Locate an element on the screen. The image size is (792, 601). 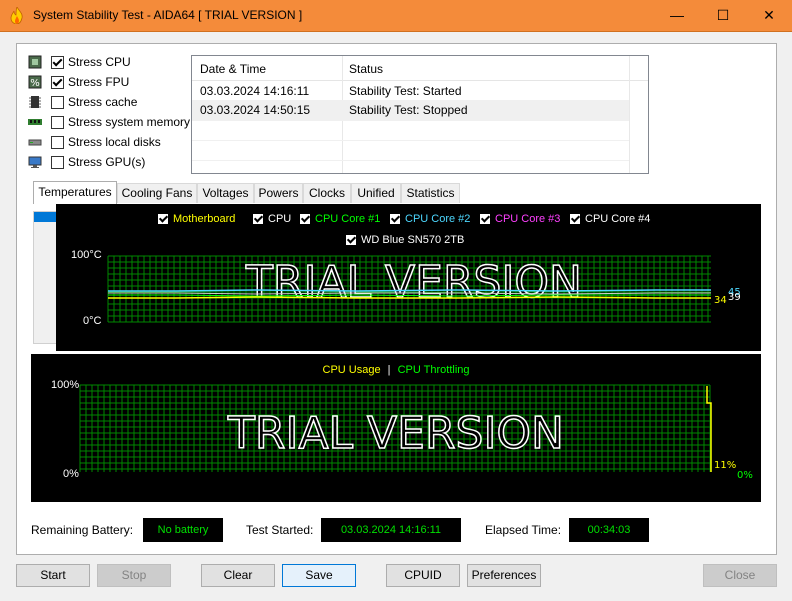
stress-disks-label: Stress local disks is located at coordinates (114, 142).